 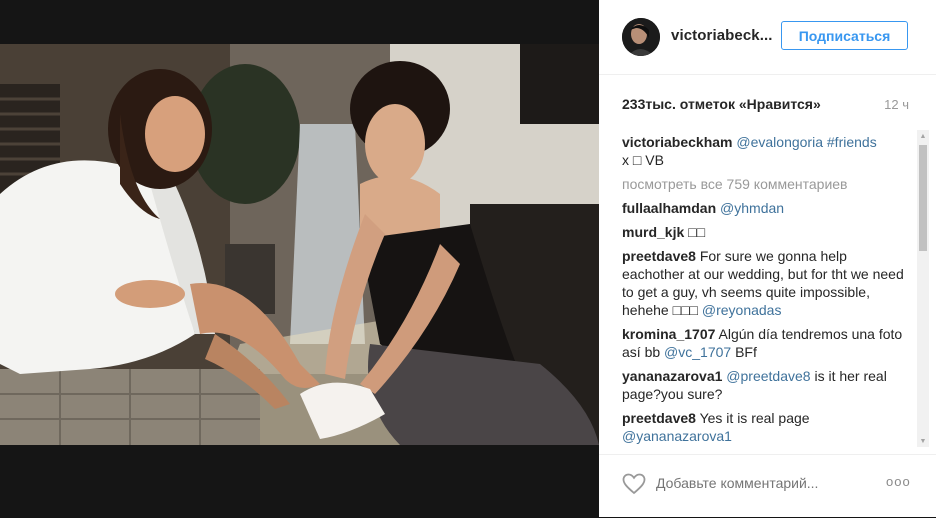 I want to click on avatar-image, so click(x=641, y=37).